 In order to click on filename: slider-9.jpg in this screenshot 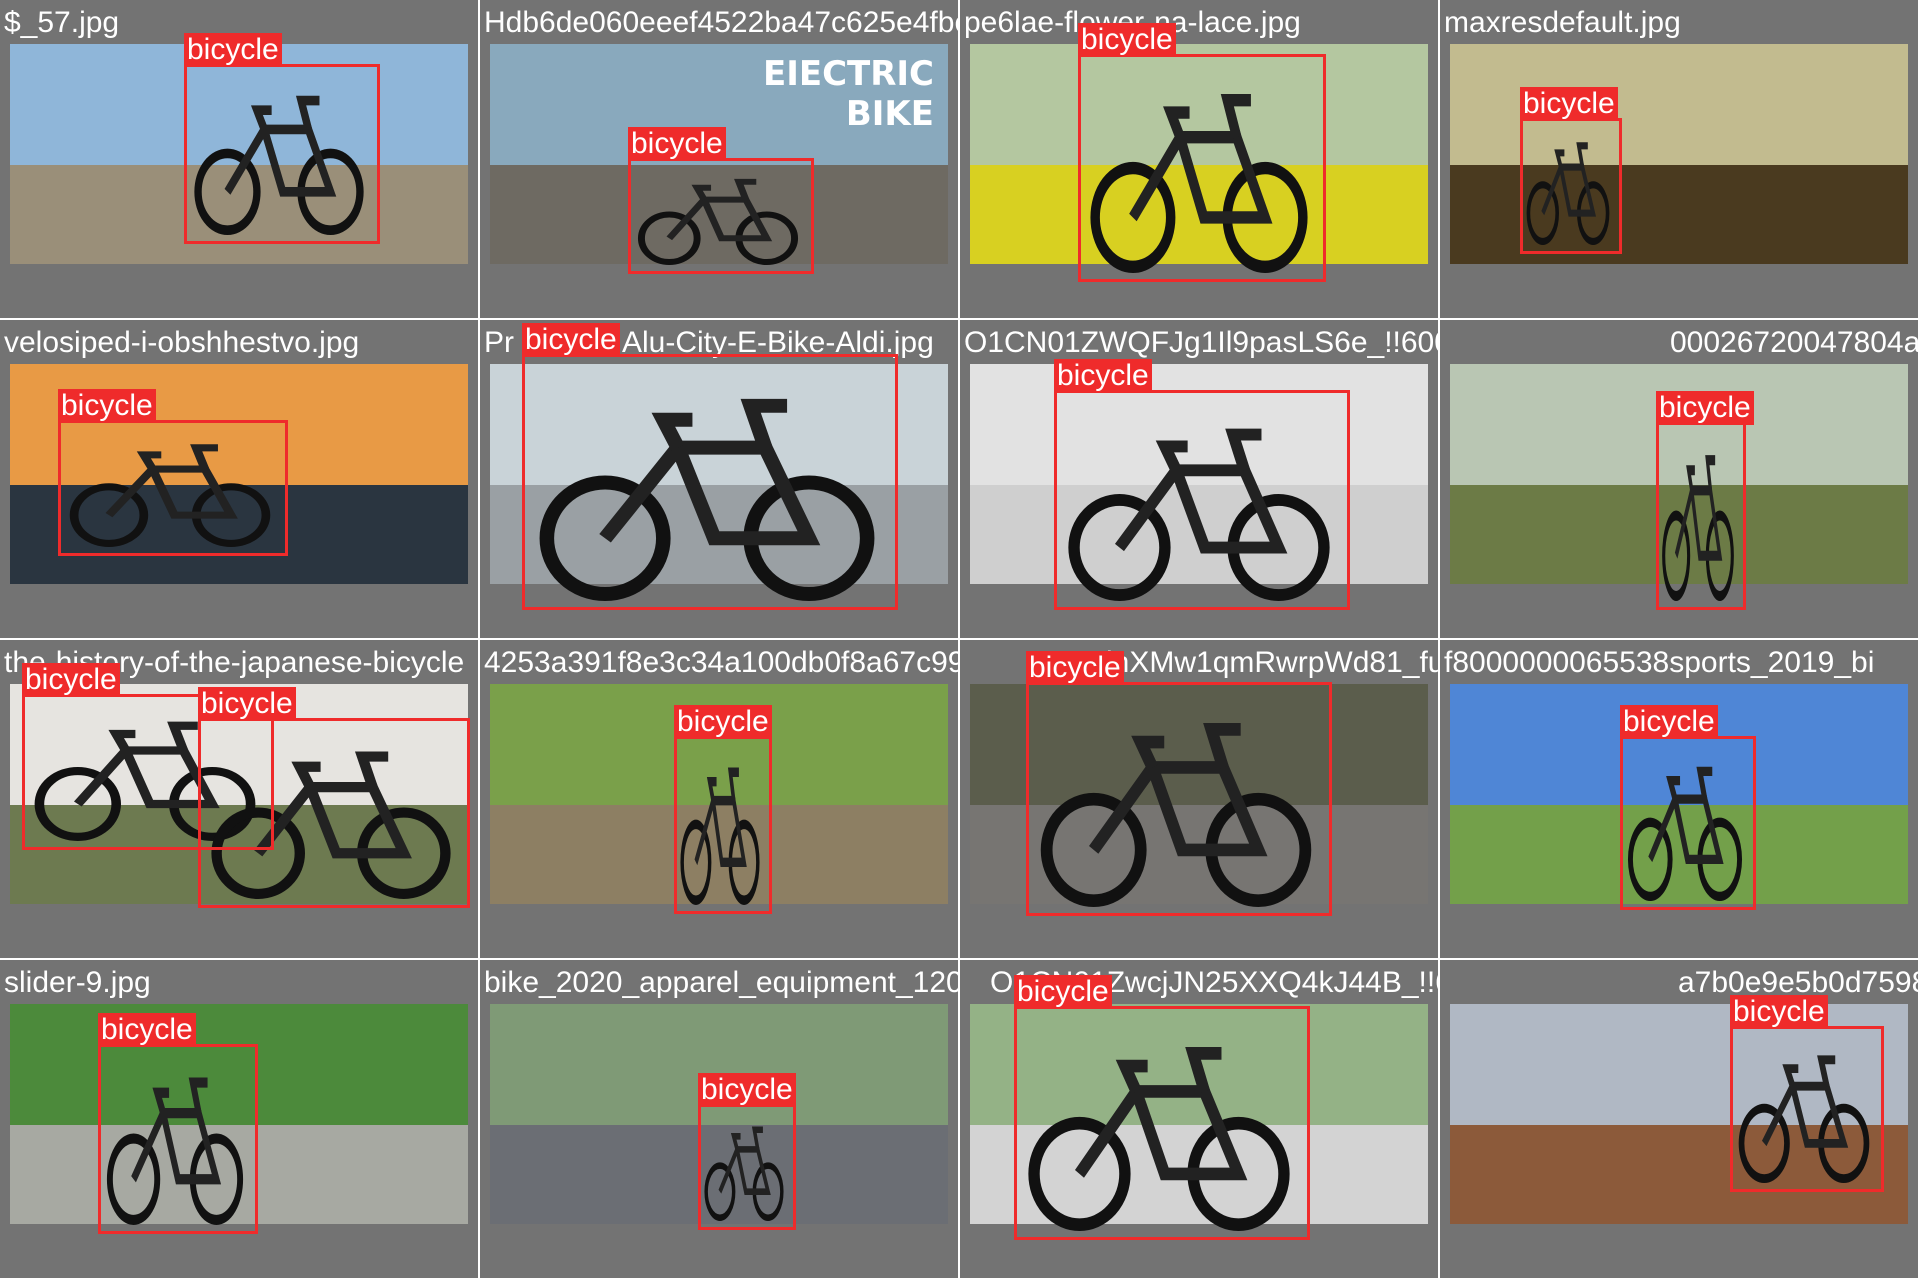, I will do `click(77, 982)`.